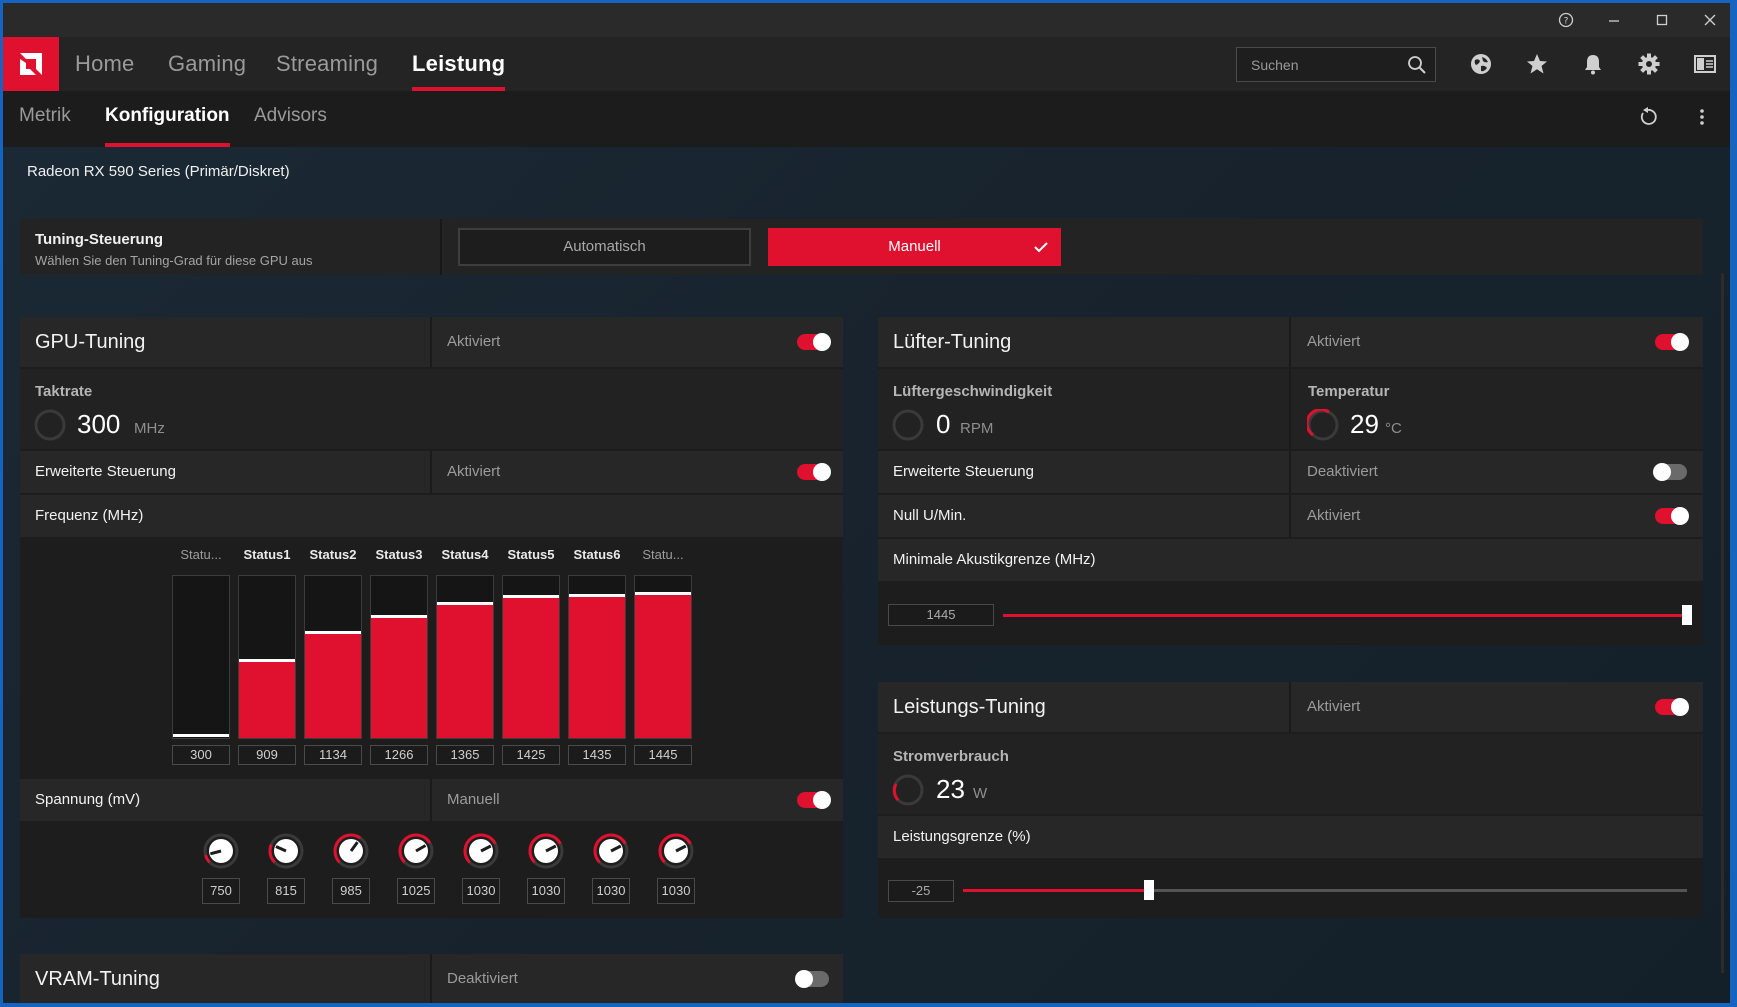 The image size is (1737, 1007). I want to click on tab-konfiguration-label: Konfiguration, so click(167, 115).